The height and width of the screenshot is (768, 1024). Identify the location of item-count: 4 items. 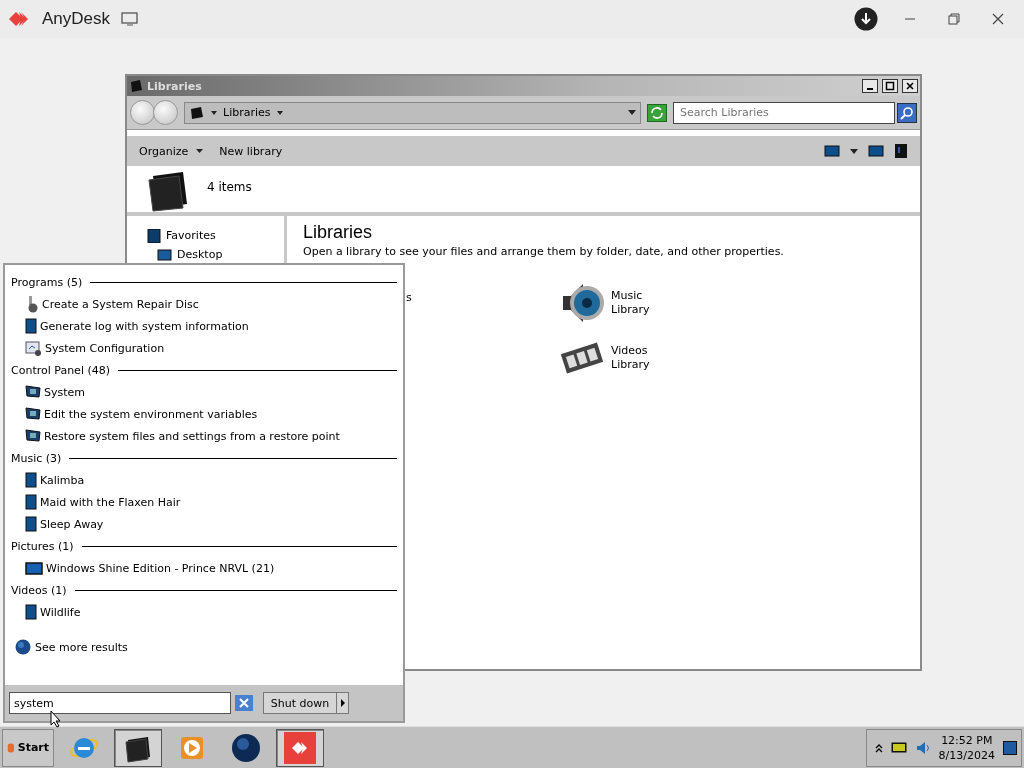
(229, 187).